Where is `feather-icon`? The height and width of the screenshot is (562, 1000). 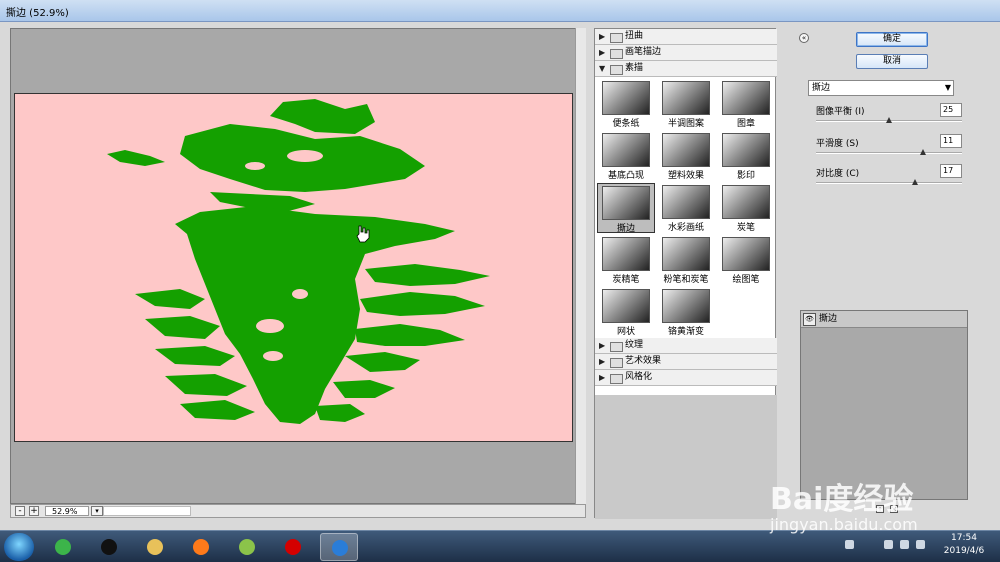 feather-icon is located at coordinates (340, 548).